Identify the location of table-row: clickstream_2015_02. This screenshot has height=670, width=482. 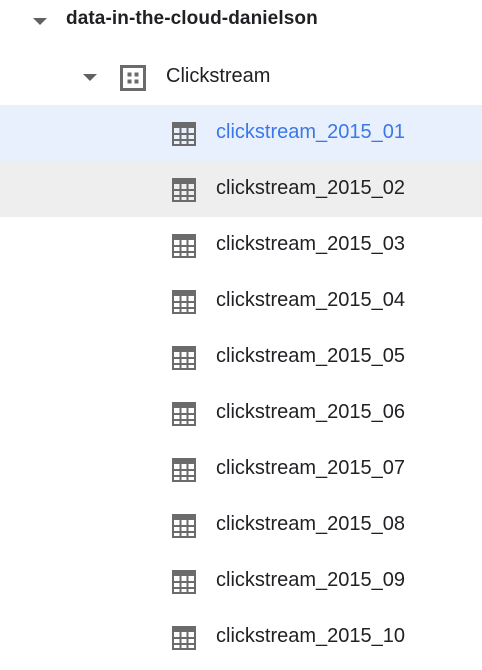
(241, 189).